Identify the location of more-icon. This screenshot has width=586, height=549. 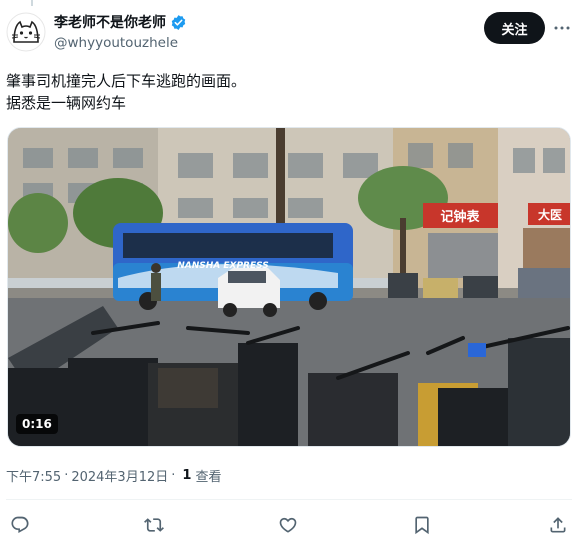
(562, 28).